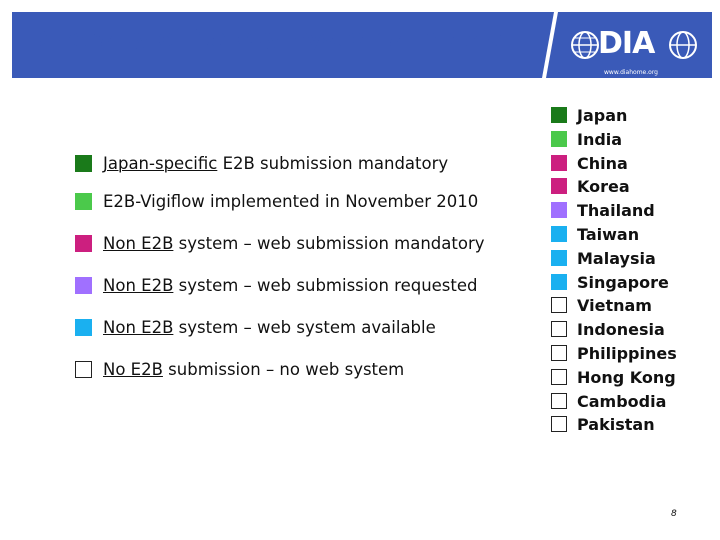 The width and height of the screenshot is (720, 540). I want to click on legend-label-rest: system – web system available, so click(304, 327).